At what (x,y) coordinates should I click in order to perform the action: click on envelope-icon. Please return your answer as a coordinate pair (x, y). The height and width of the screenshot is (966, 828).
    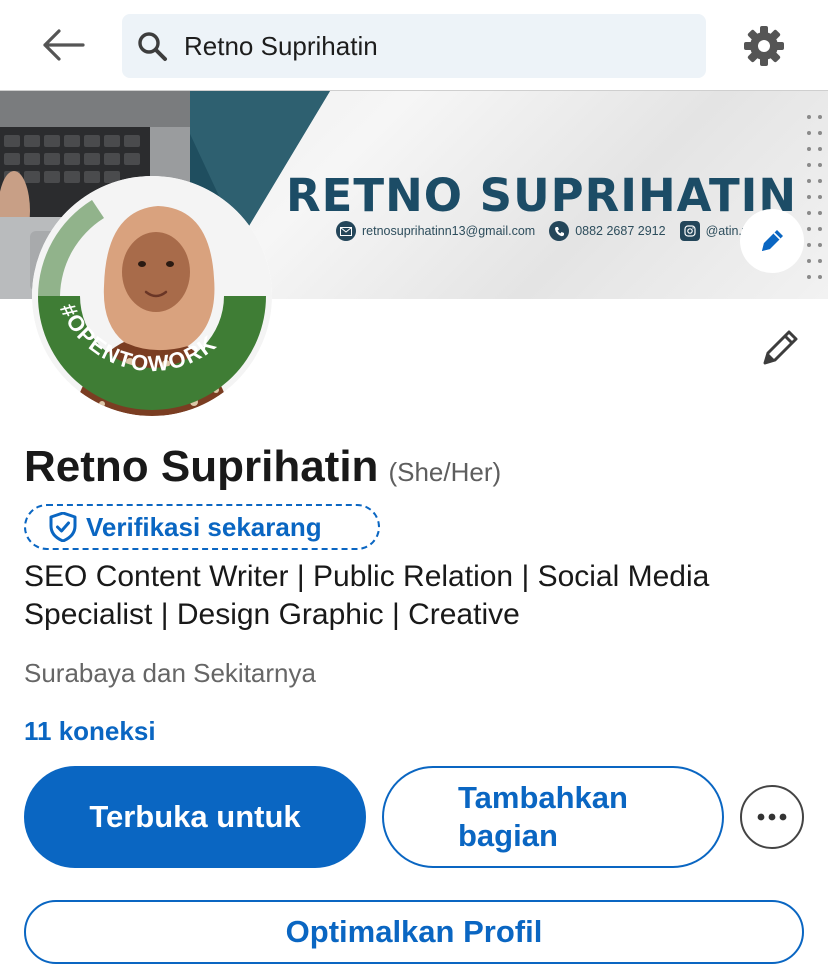
    Looking at the image, I should click on (346, 231).